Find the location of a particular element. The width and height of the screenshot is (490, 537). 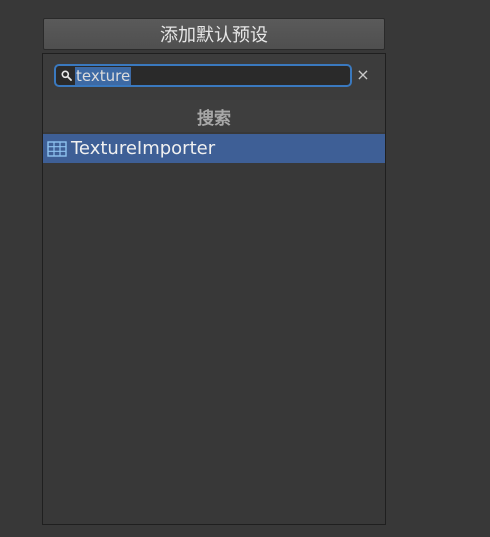

search-icon is located at coordinates (66, 75).